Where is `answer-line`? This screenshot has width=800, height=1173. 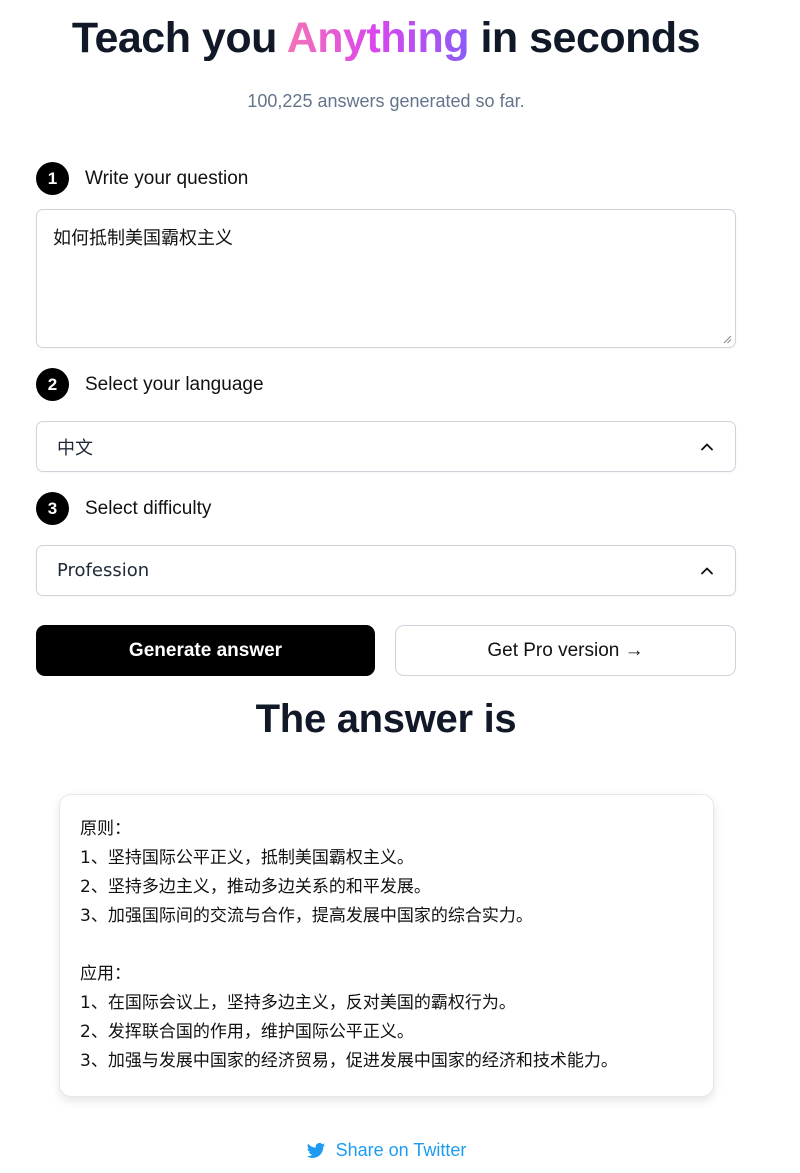
answer-line is located at coordinates (386, 945).